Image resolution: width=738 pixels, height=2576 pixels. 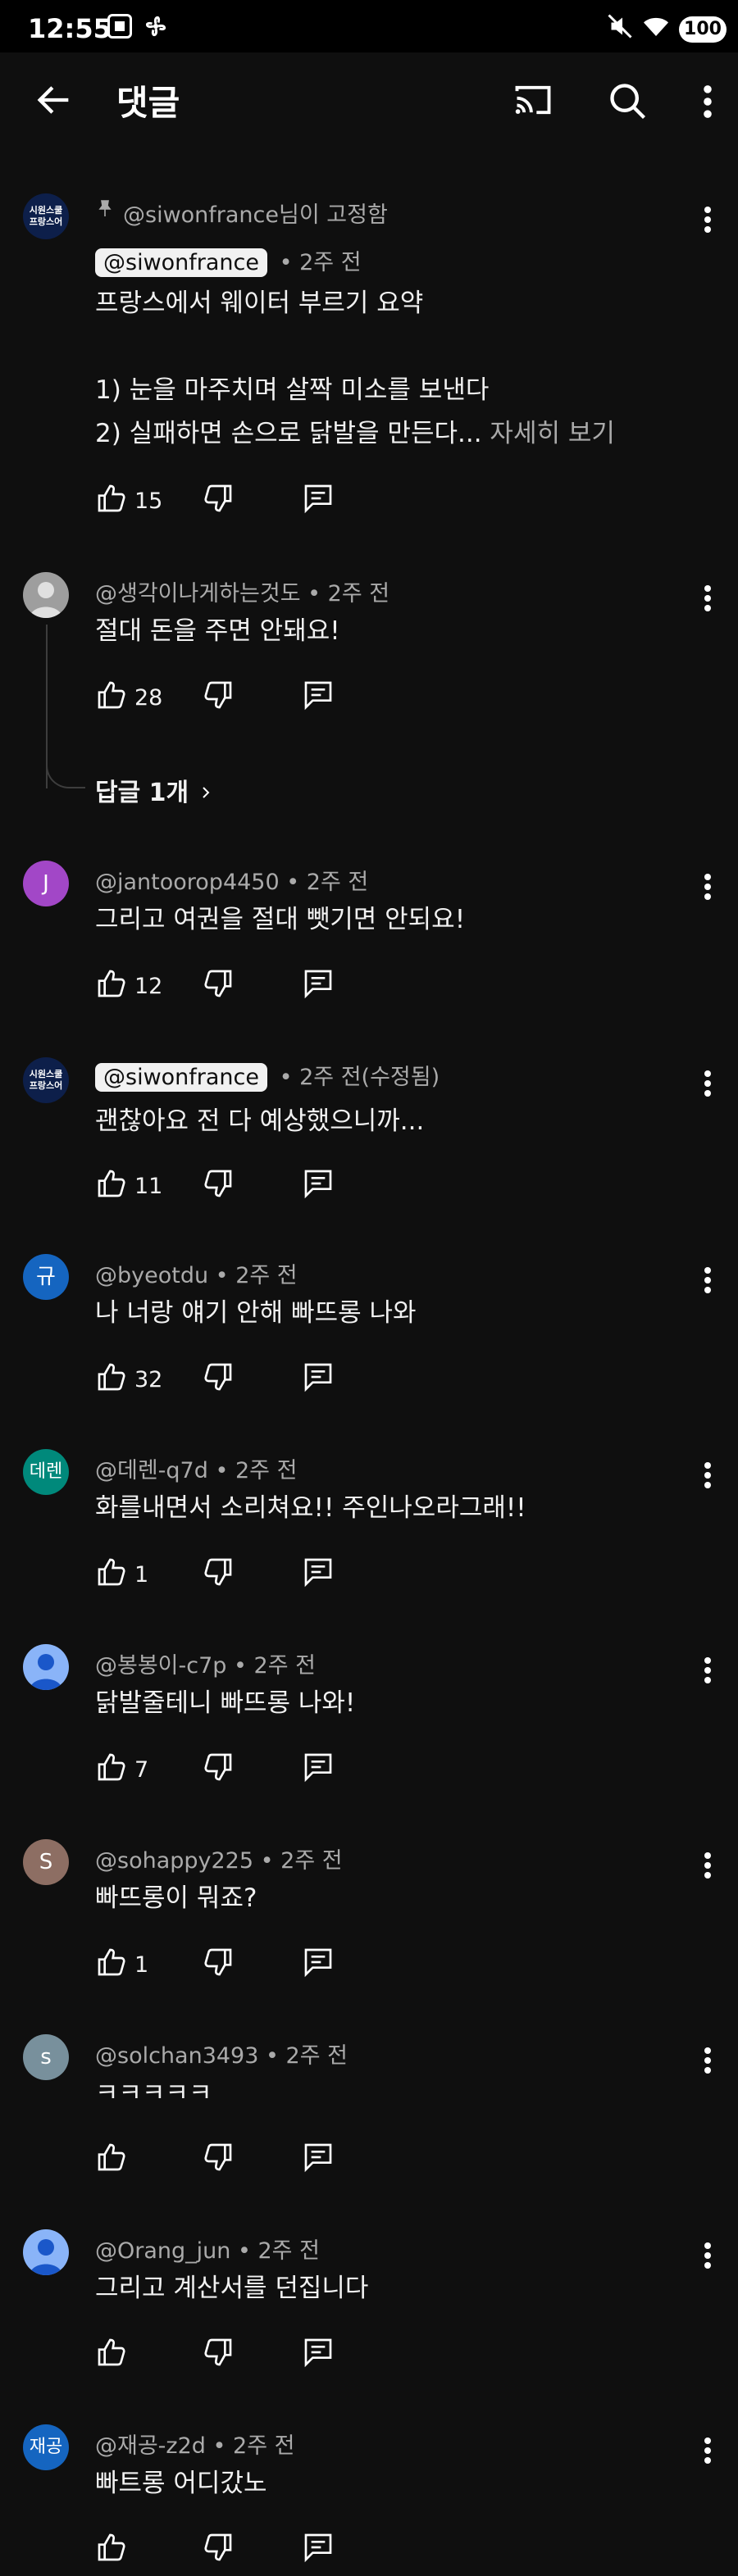 I want to click on pinned-label: @siwonfrance님이 고정함, so click(x=255, y=215).